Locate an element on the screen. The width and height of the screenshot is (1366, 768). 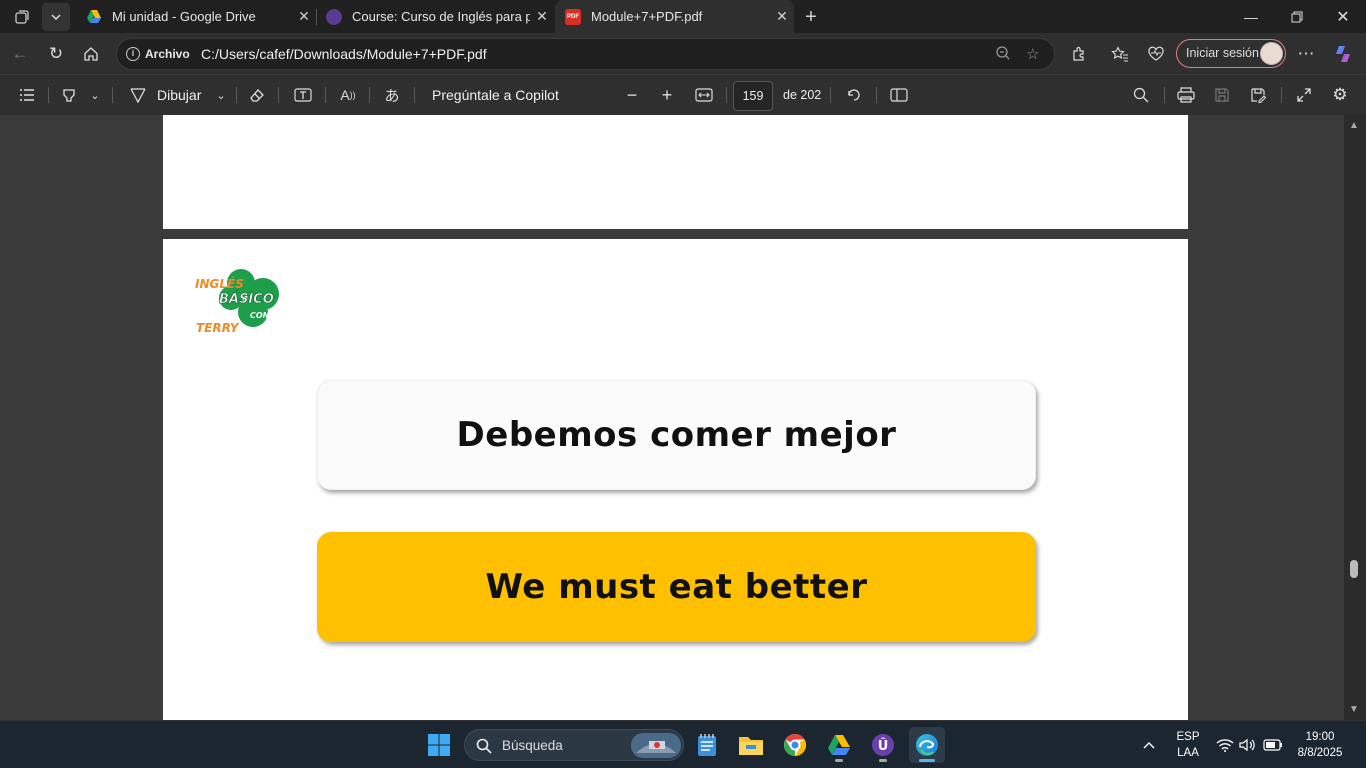
course-icon is located at coordinates (334, 16).